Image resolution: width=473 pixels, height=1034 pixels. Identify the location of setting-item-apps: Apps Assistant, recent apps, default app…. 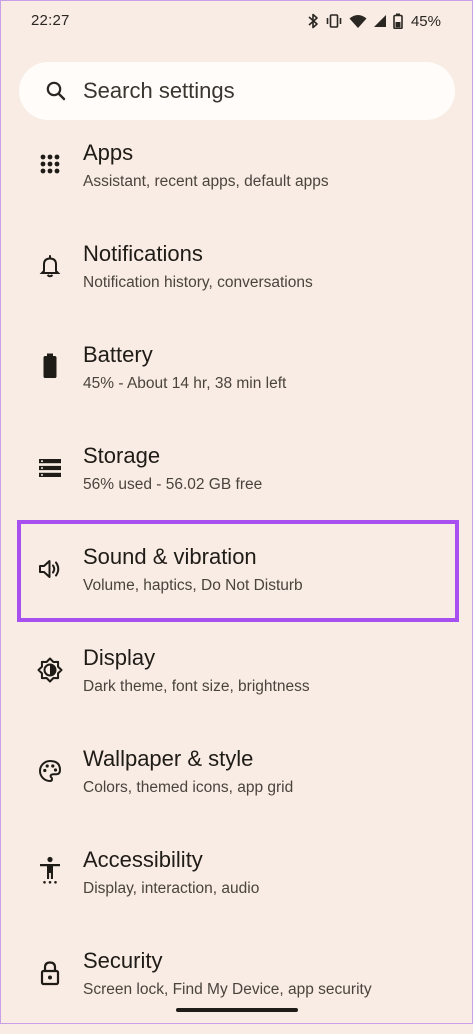
(236, 178).